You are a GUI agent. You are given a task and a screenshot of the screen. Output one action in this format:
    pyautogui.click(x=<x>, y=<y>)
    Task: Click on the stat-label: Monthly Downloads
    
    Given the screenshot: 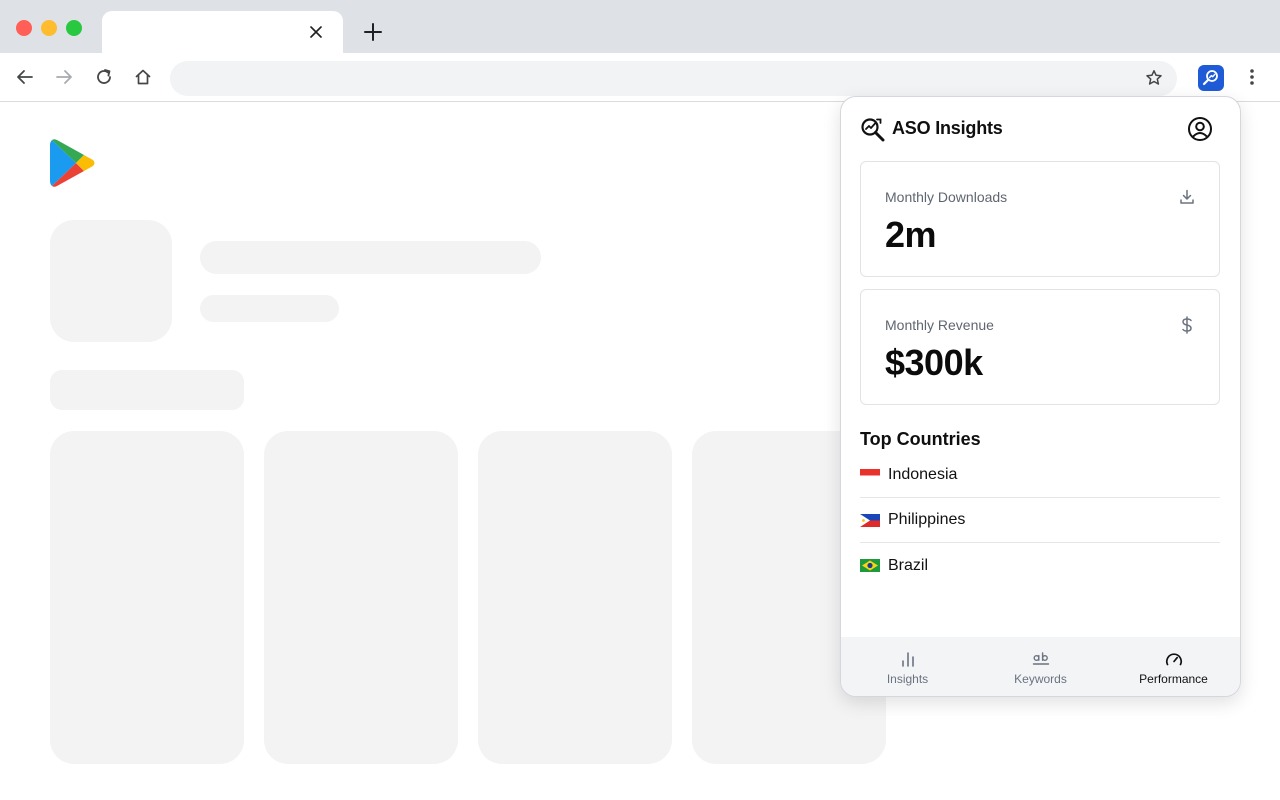 What is the action you would take?
    pyautogui.click(x=946, y=197)
    